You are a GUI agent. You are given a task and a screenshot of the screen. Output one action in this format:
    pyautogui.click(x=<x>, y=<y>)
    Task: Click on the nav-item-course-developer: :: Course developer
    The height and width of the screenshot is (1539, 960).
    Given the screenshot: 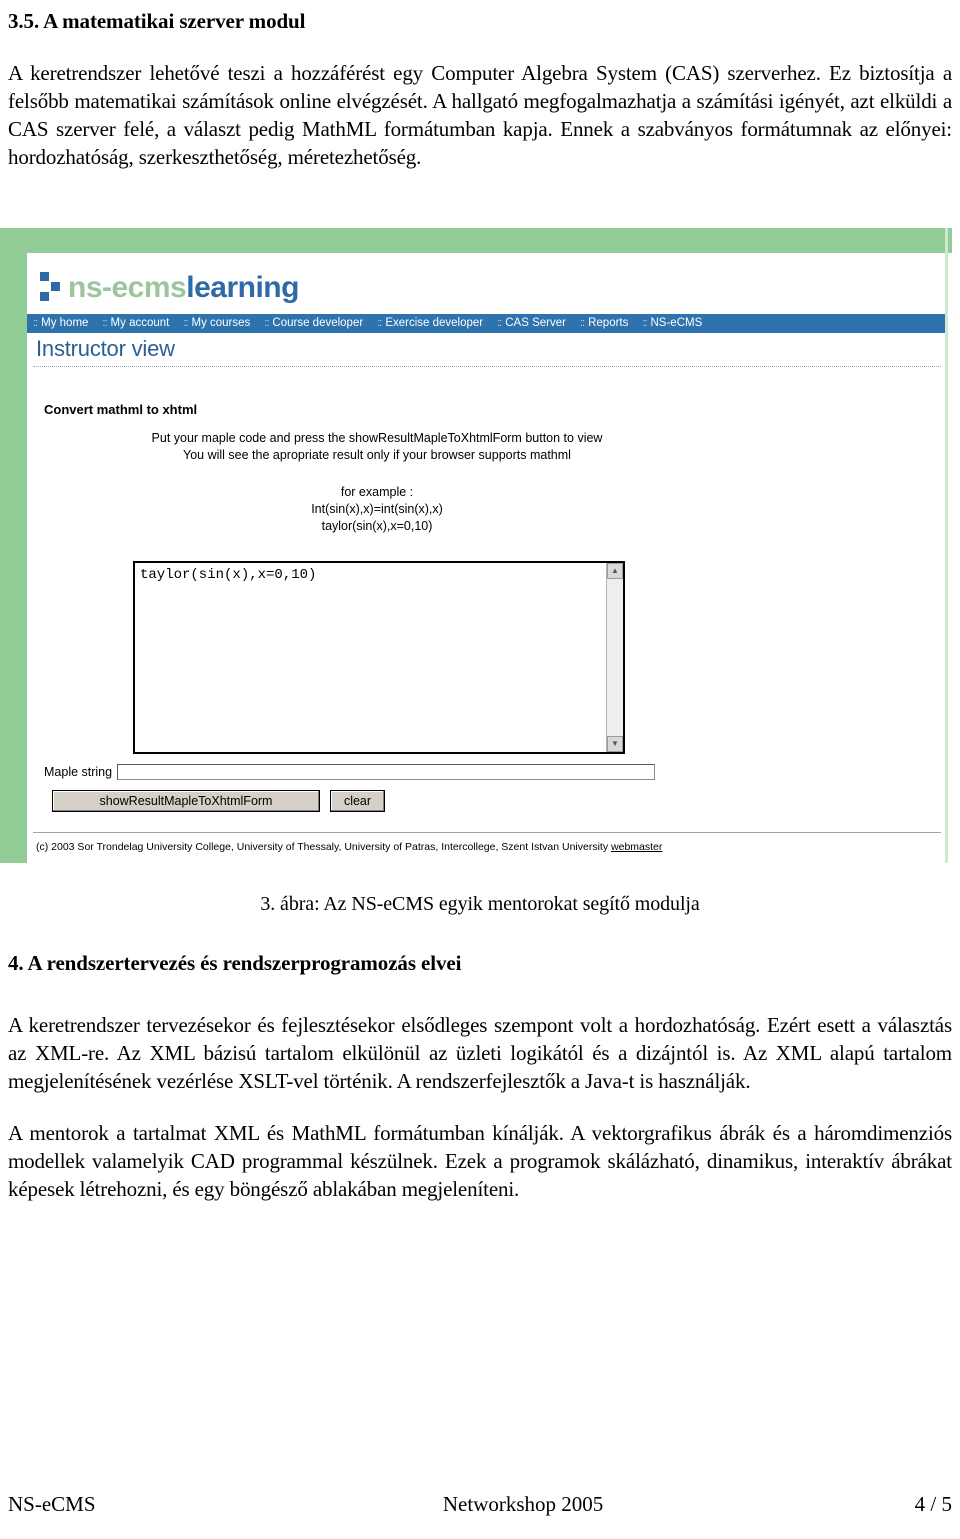 What is the action you would take?
    pyautogui.click(x=314, y=323)
    